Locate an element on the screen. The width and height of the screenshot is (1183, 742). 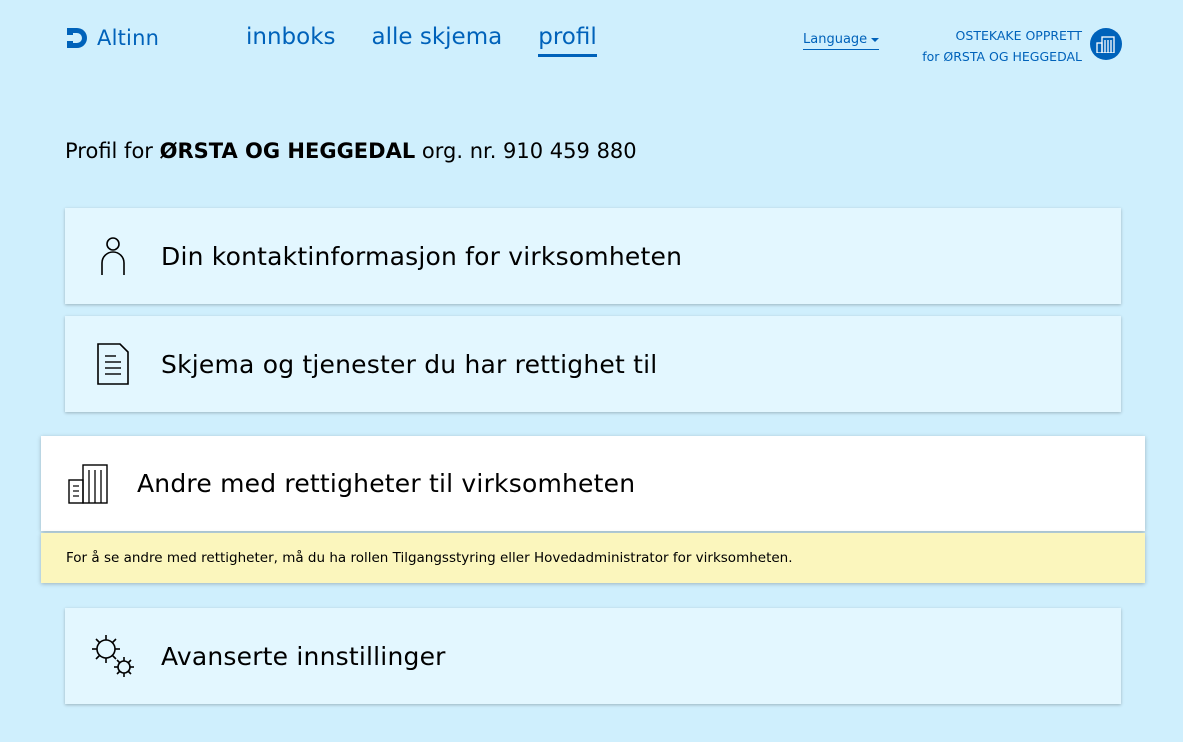
language-dropdown: Language is located at coordinates (841, 41).